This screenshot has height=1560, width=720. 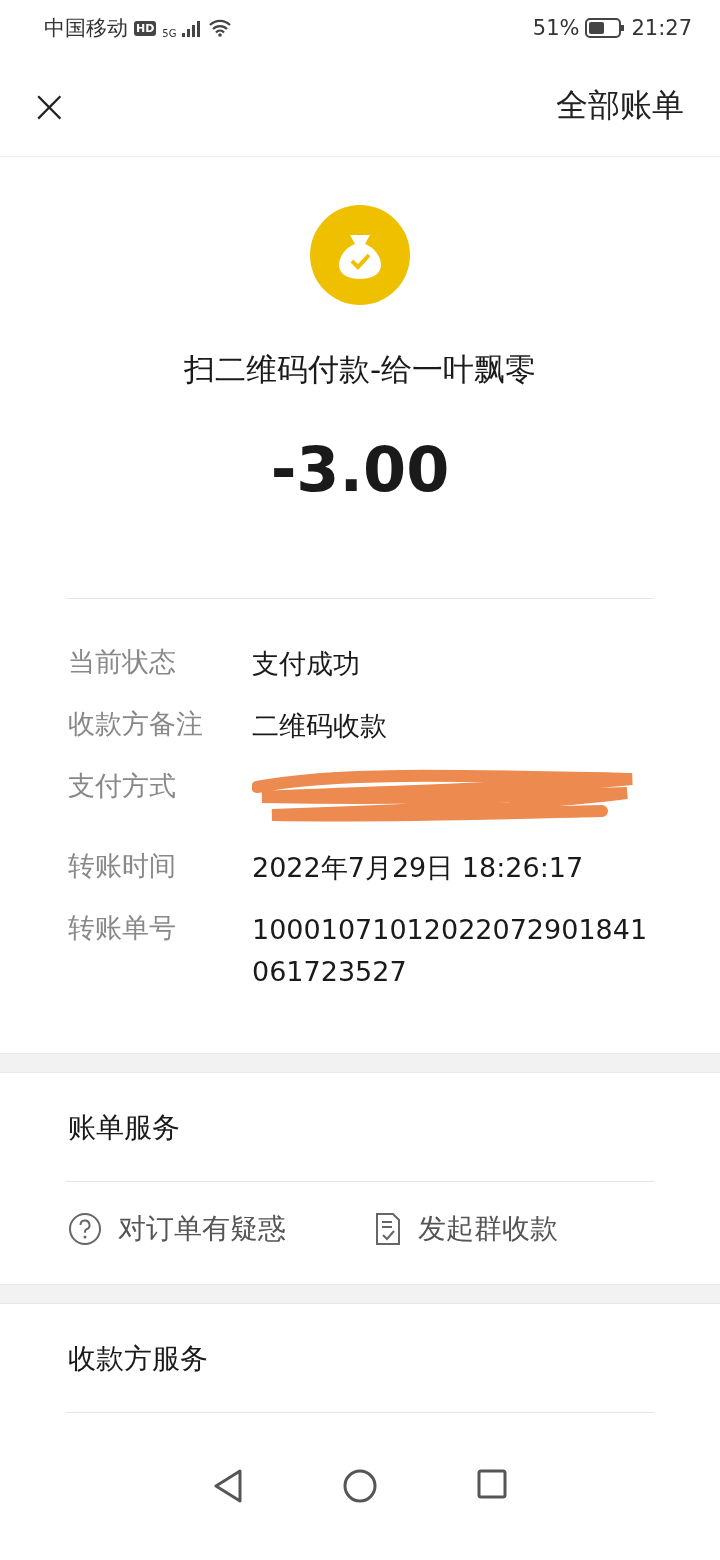 What do you see at coordinates (556, 28) in the screenshot?
I see `battery-percent: 51%` at bounding box center [556, 28].